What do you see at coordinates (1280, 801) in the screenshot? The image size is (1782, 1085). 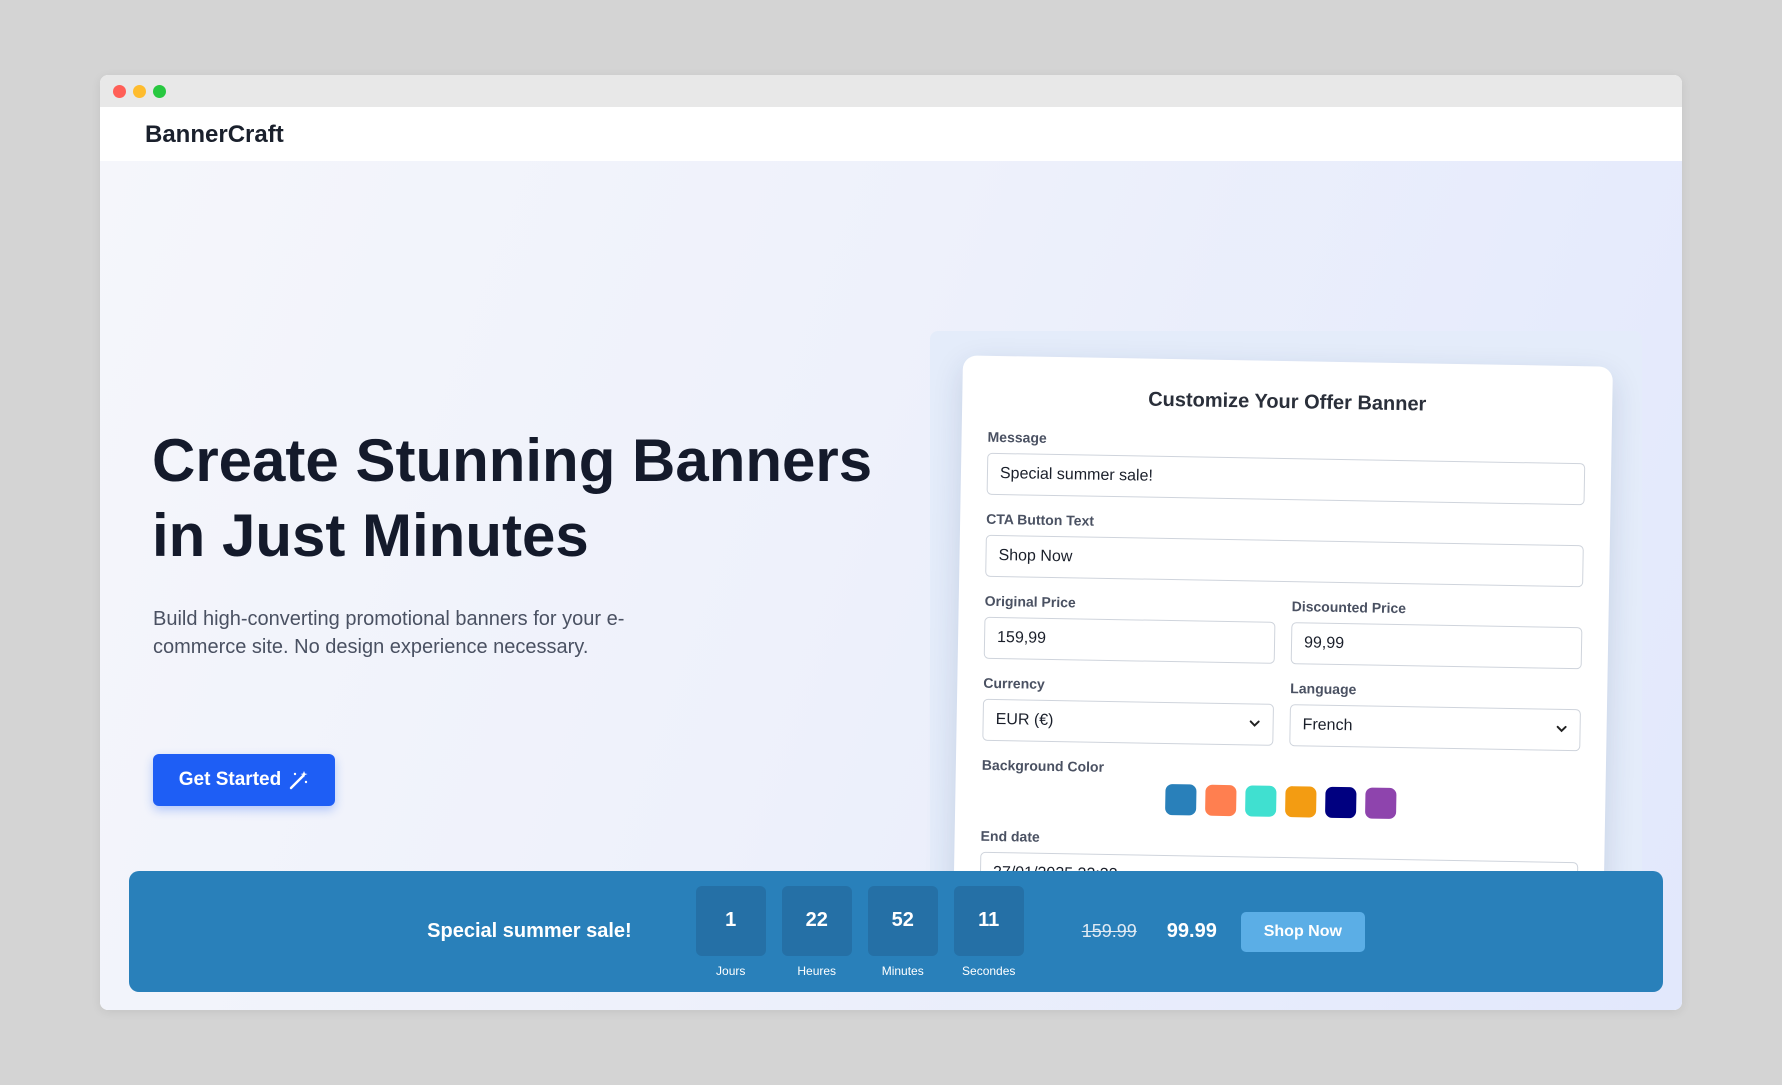 I see `color-swatches` at bounding box center [1280, 801].